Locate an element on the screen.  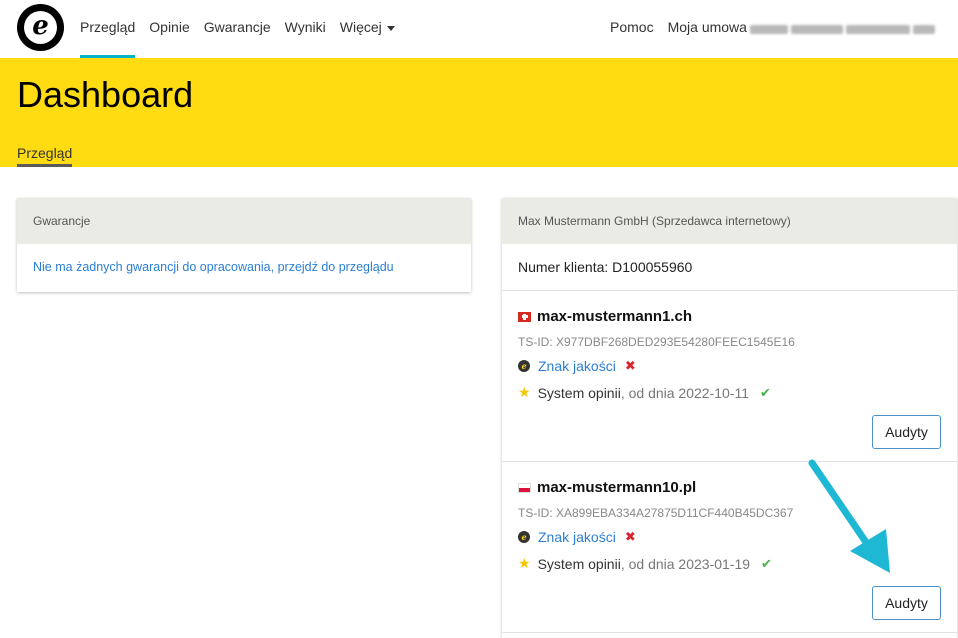
tab-overview: Przegląd is located at coordinates (45, 156).